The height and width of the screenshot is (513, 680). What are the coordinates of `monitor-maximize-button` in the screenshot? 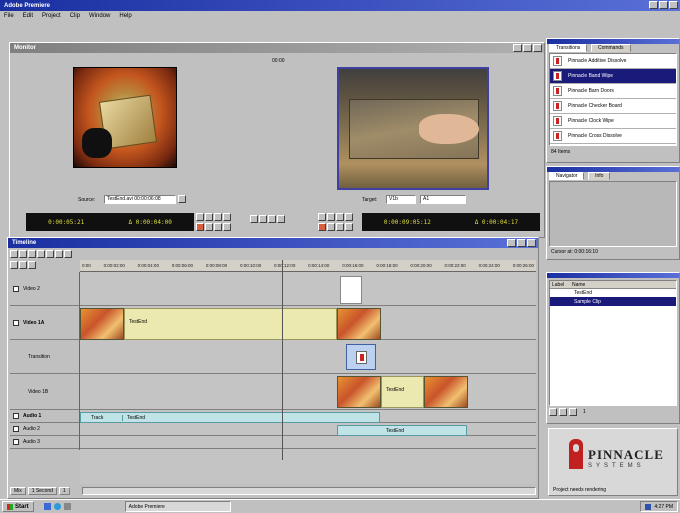 It's located at (527, 48).